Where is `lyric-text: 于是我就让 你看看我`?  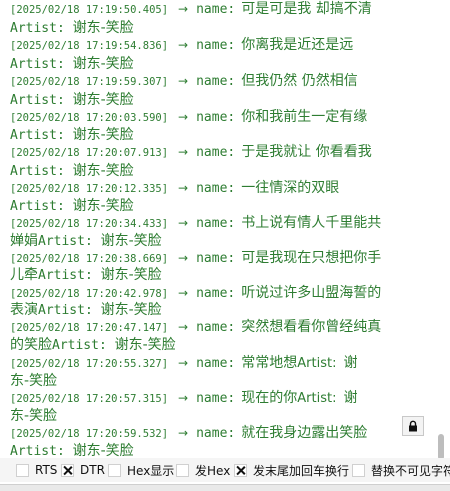
lyric-text: 于是我就让 你看看我 is located at coordinates (306, 152).